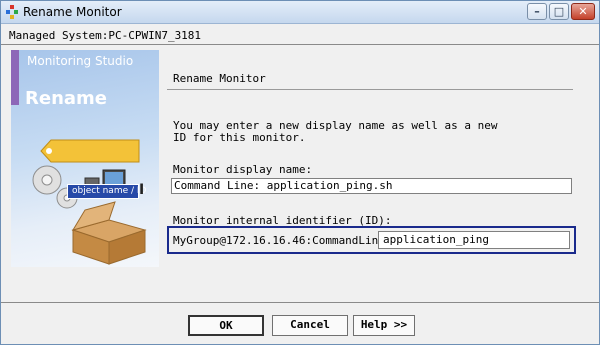  I want to click on id-prefix-label: MyGroup@172.16.16.46:CommandLine:, so click(282, 240).